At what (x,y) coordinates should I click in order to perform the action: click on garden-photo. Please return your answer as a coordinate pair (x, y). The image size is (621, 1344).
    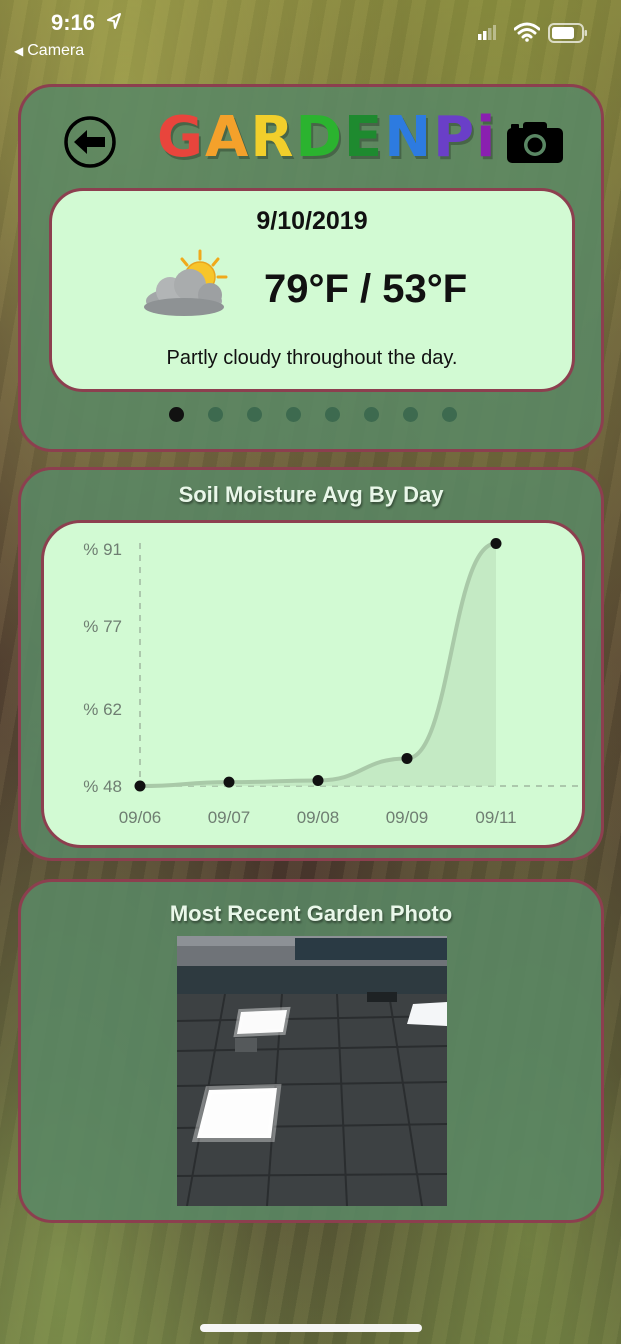
    Looking at the image, I should click on (312, 1071).